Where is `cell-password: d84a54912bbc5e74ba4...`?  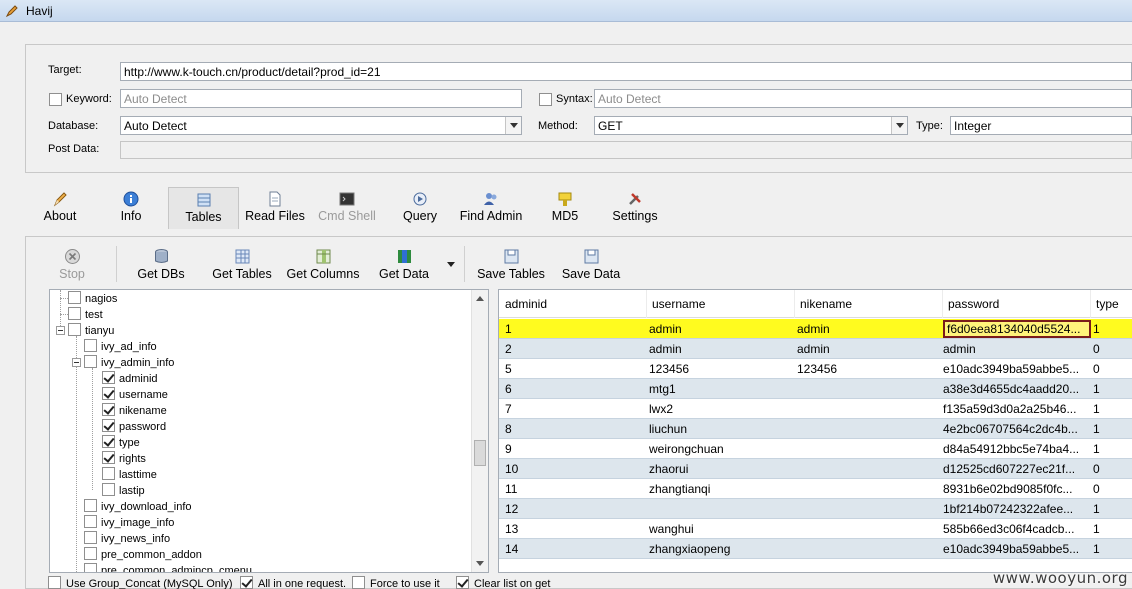
cell-password: d84a54912bbc5e74ba4... is located at coordinates (1013, 449).